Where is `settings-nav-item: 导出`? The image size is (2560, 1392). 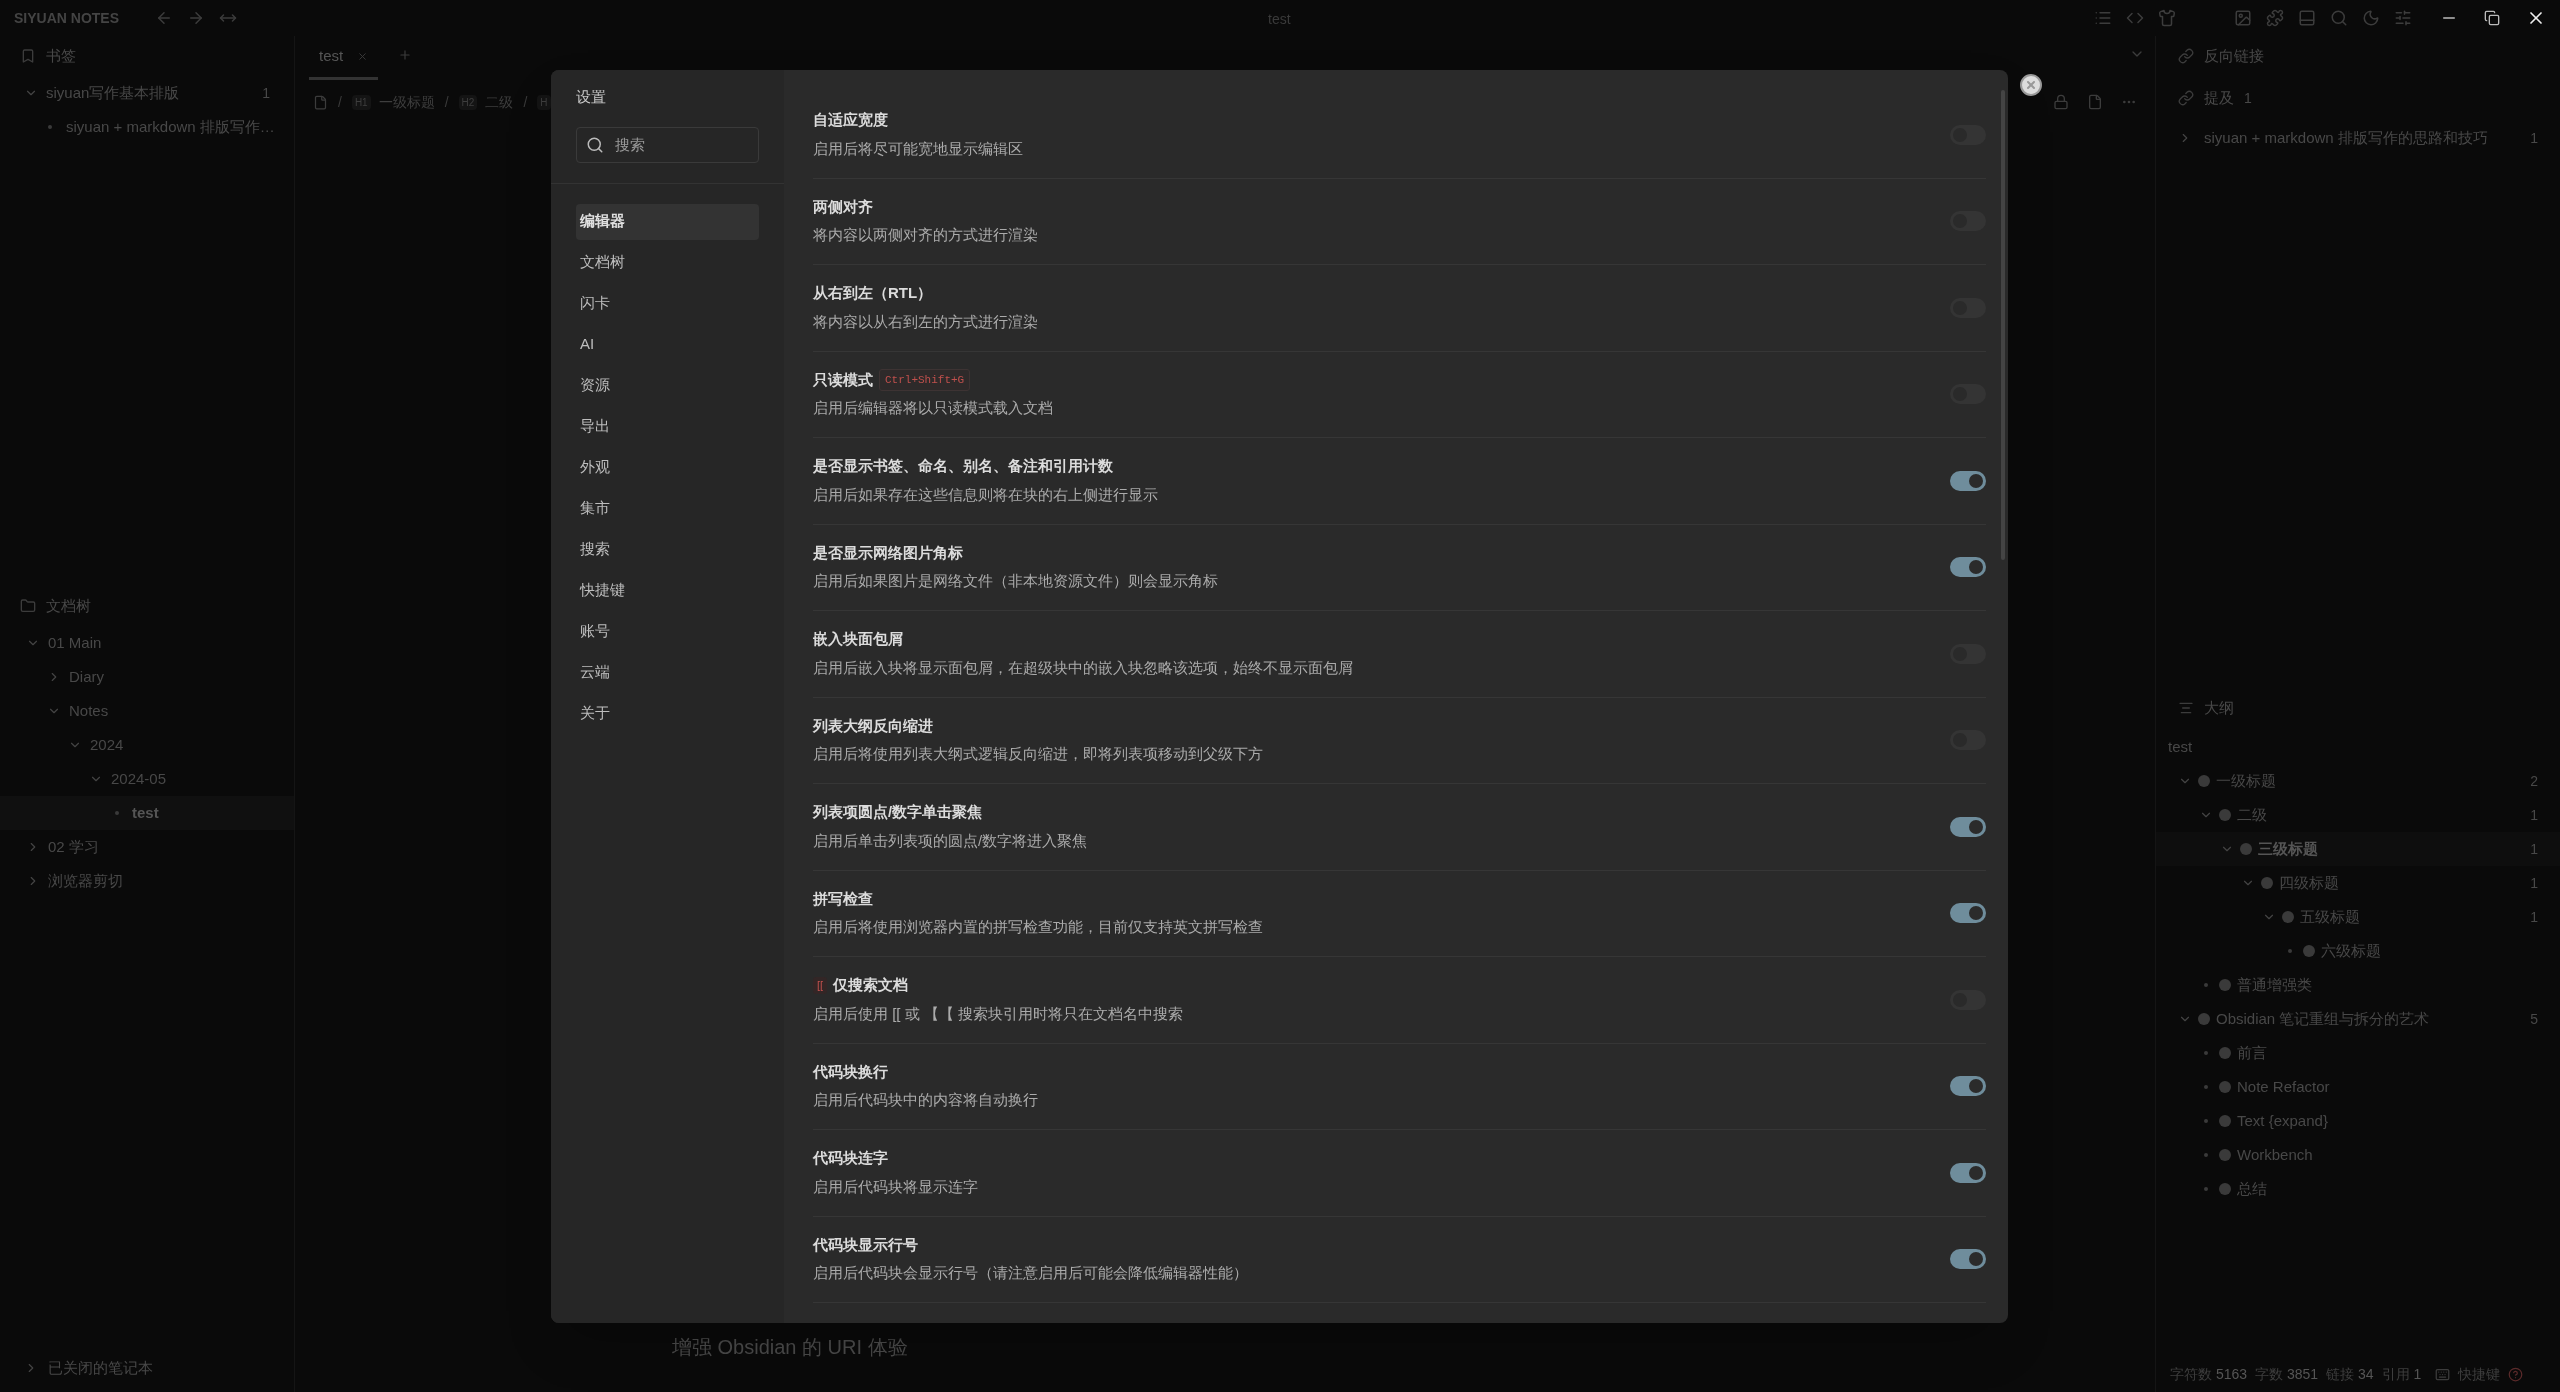
settings-nav-item: 导出 is located at coordinates (667, 426).